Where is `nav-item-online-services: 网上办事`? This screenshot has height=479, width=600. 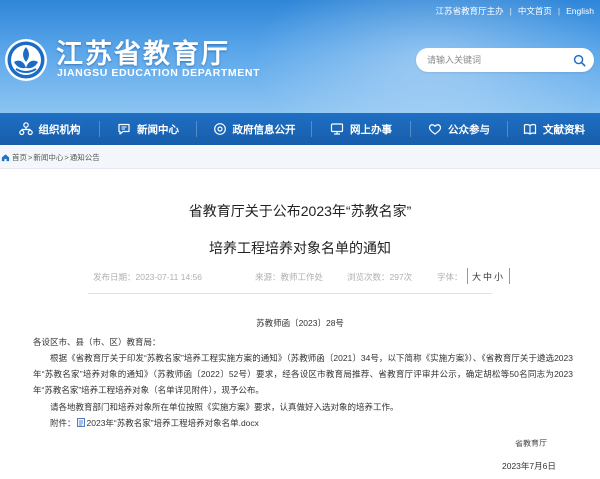
nav-item-online-services: 网上办事 is located at coordinates (361, 129).